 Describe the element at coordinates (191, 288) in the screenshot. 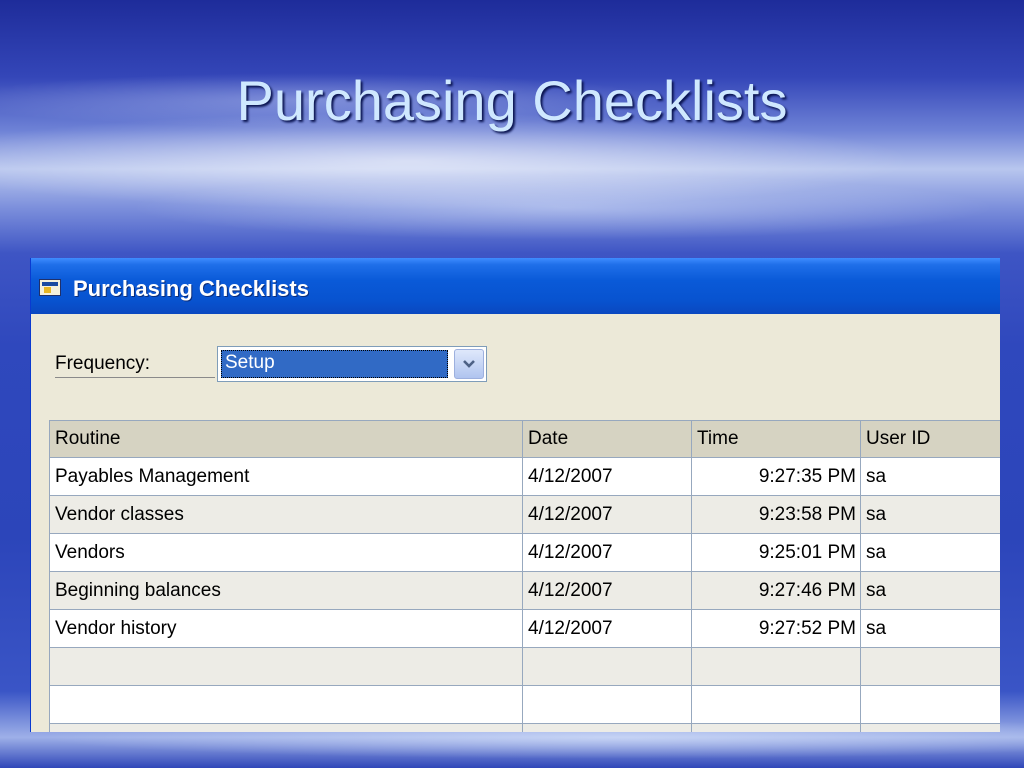

I see `window-title: Purchasing Checklists` at that location.